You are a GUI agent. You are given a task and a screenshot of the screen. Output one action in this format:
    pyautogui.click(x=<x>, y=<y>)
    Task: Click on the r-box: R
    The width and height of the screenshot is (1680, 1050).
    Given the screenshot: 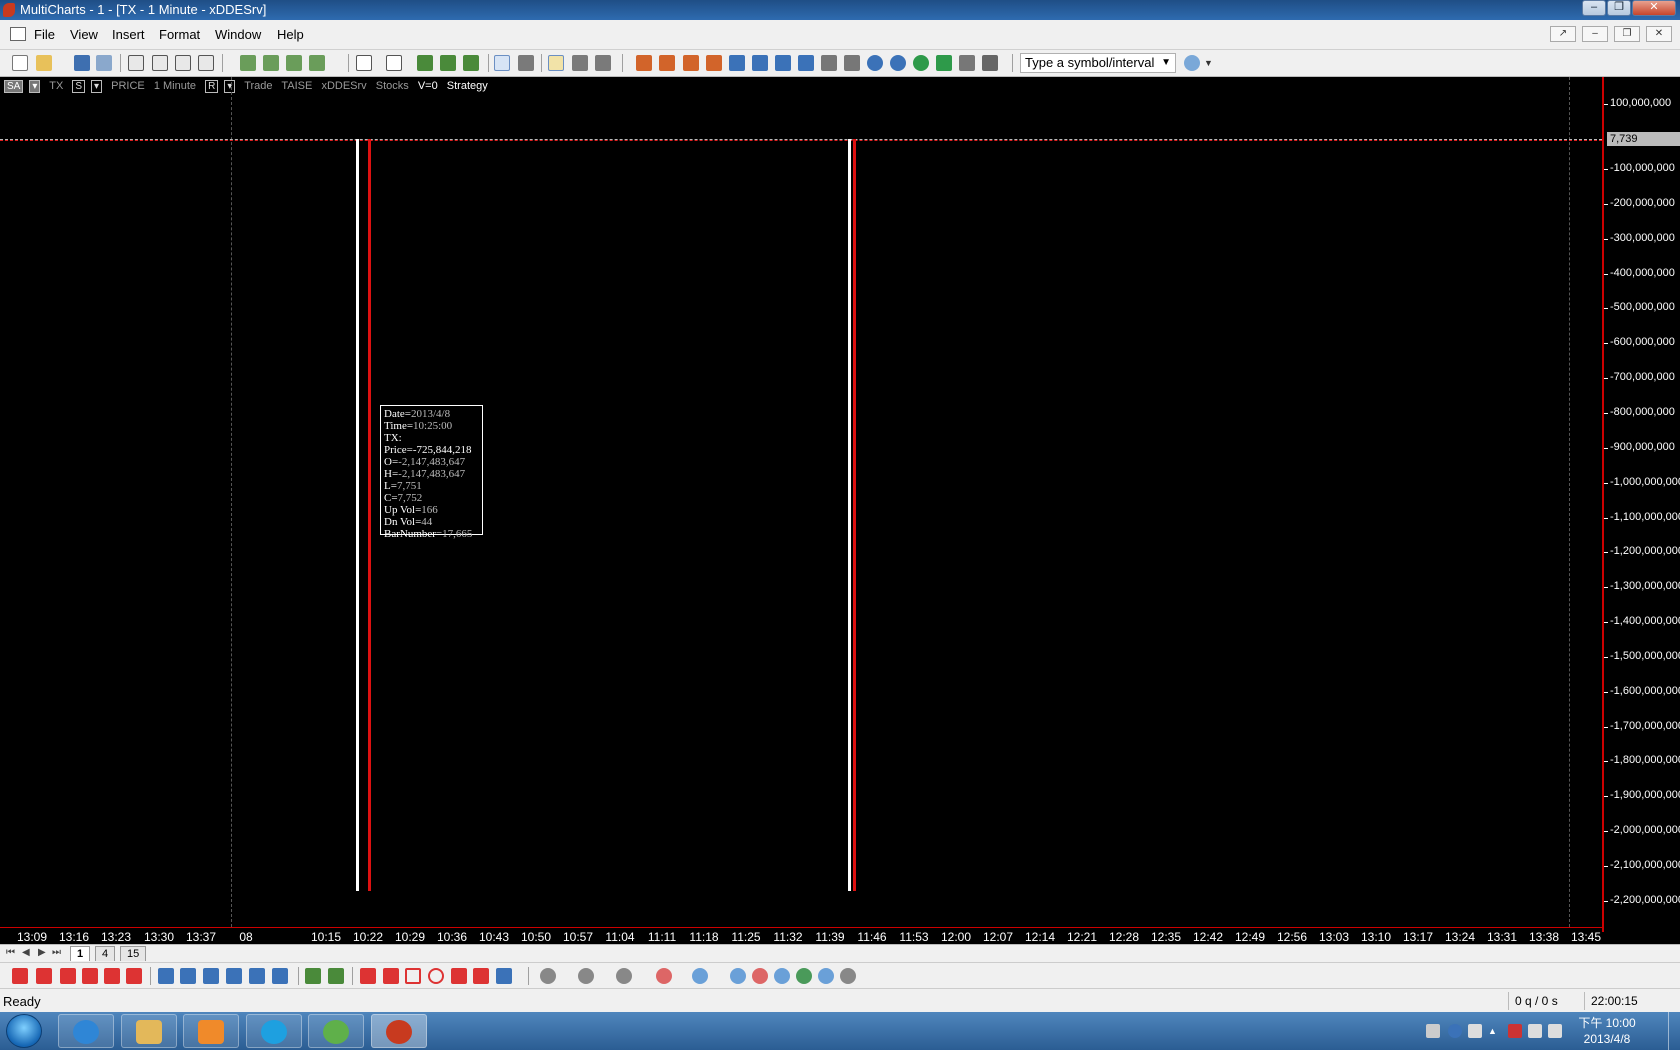 What is the action you would take?
    pyautogui.click(x=212, y=86)
    